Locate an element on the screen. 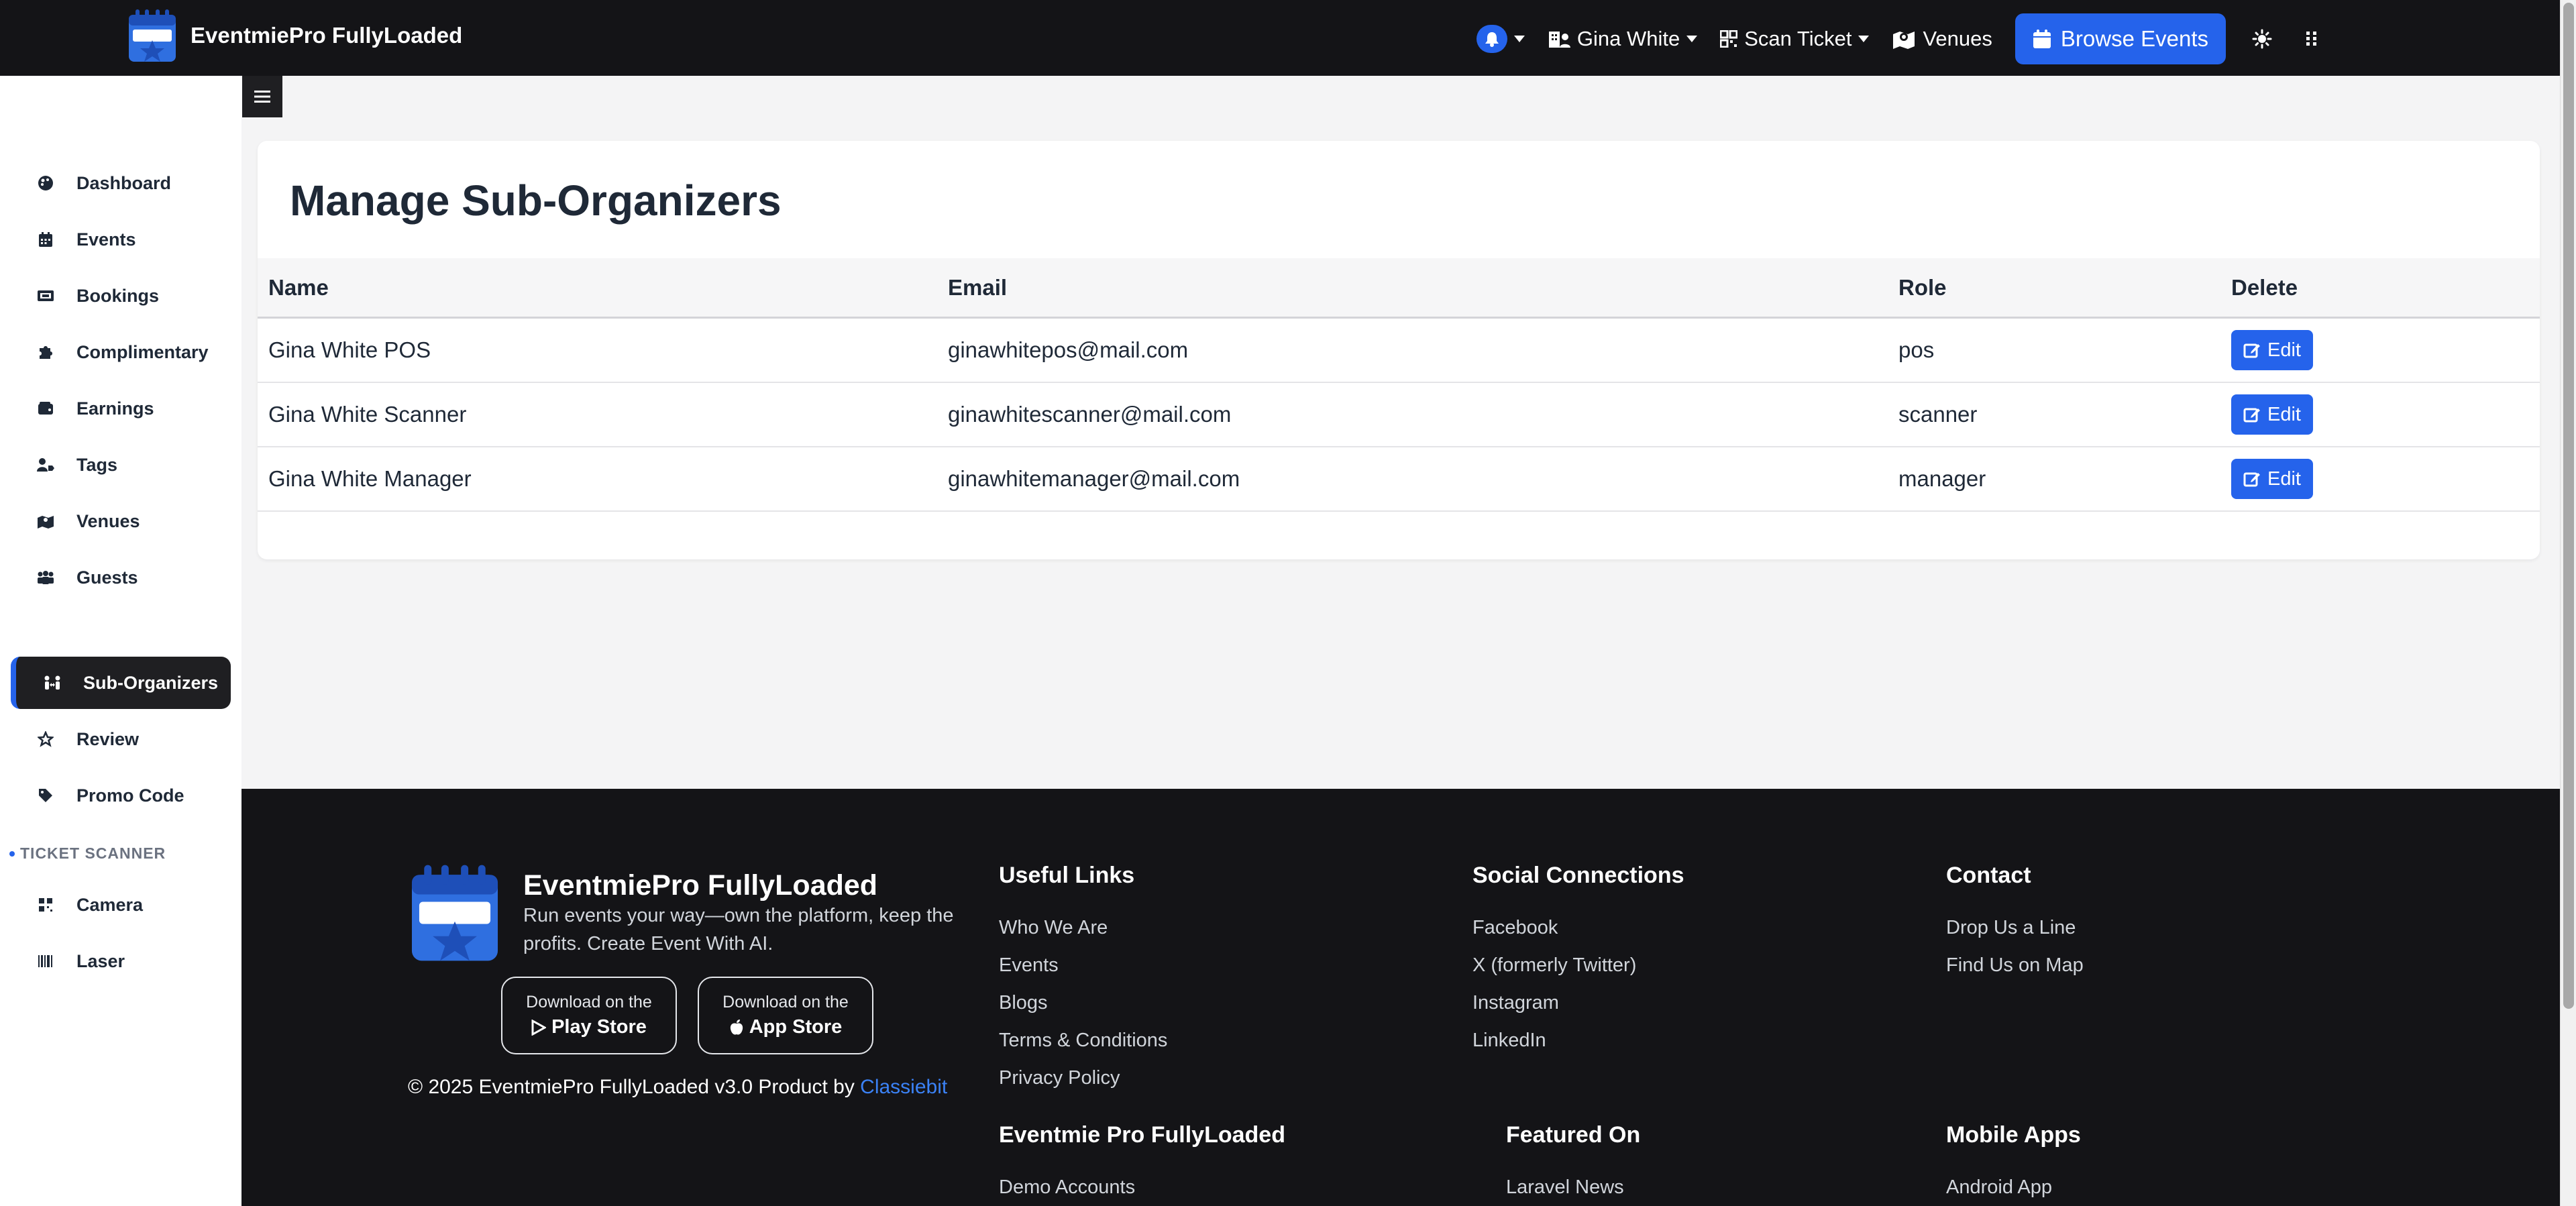  footer-brand-name: EventmiePro FullyLoaded is located at coordinates (700, 885).